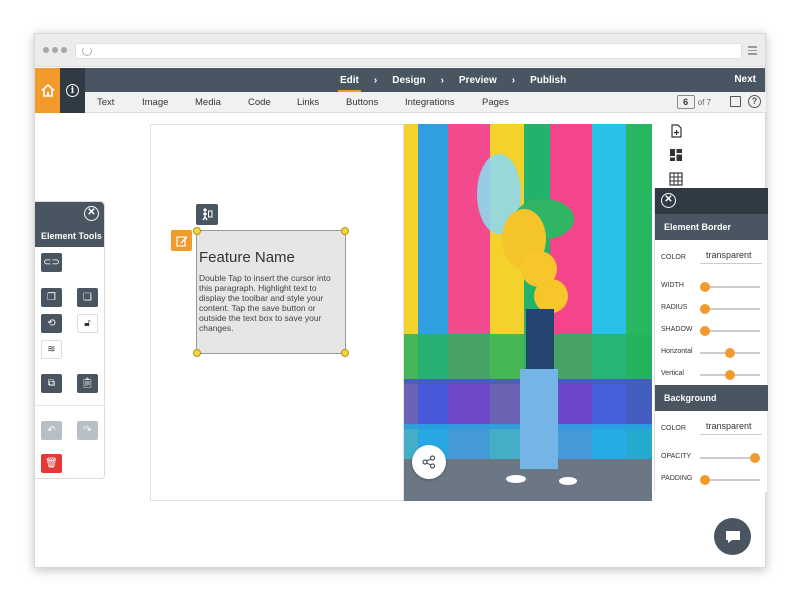 The width and height of the screenshot is (800, 600). What do you see at coordinates (730, 331) in the screenshot?
I see `border-shadow-slider` at bounding box center [730, 331].